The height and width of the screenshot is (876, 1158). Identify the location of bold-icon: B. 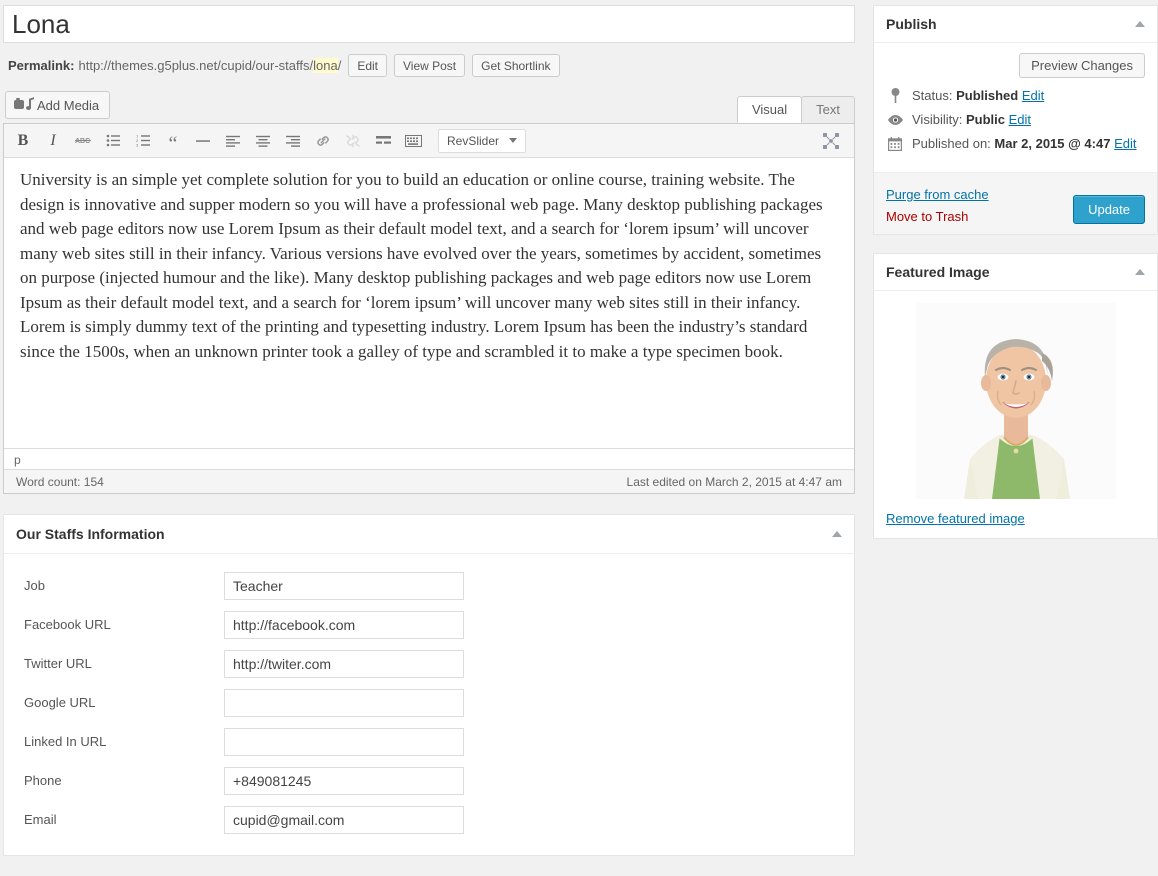
(23, 141).